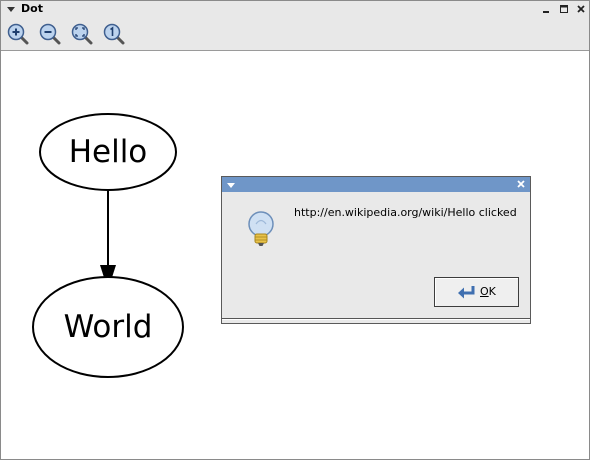 This screenshot has height=460, width=590. Describe the element at coordinates (521, 184) in the screenshot. I see `dialog-close-icon` at that location.